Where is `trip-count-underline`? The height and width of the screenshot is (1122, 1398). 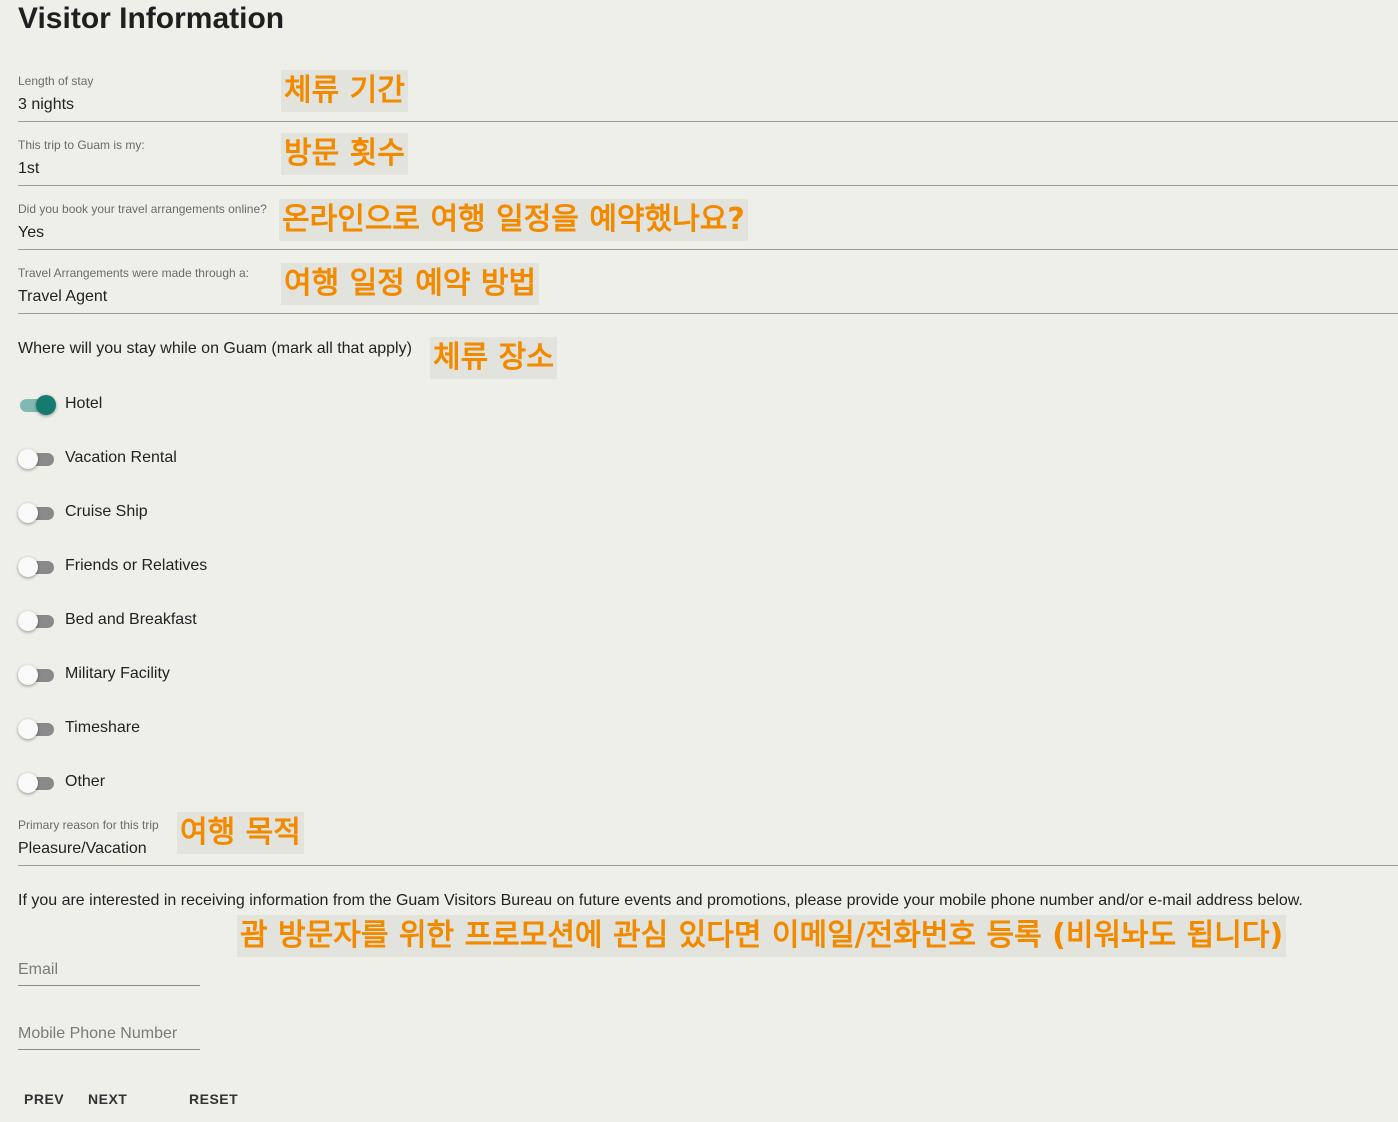 trip-count-underline is located at coordinates (708, 185).